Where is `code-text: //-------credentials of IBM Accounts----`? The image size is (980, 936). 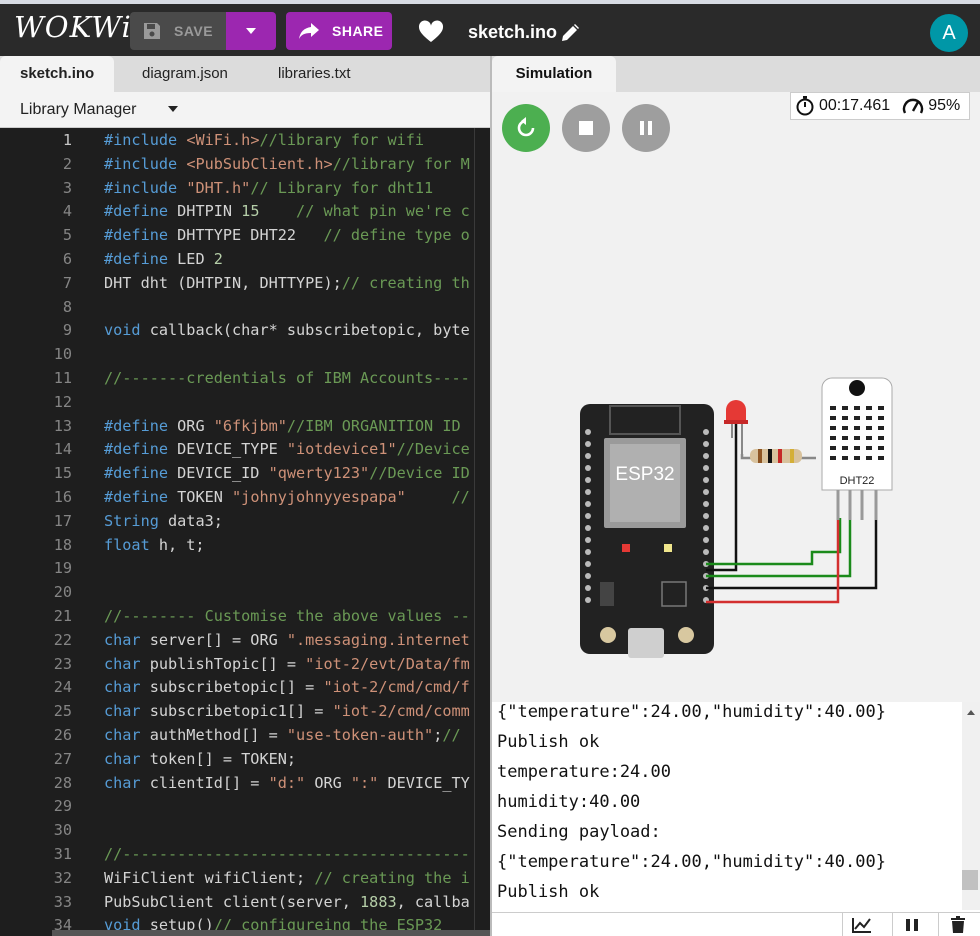
code-text: //-------credentials of IBM Accounts---- is located at coordinates (287, 378).